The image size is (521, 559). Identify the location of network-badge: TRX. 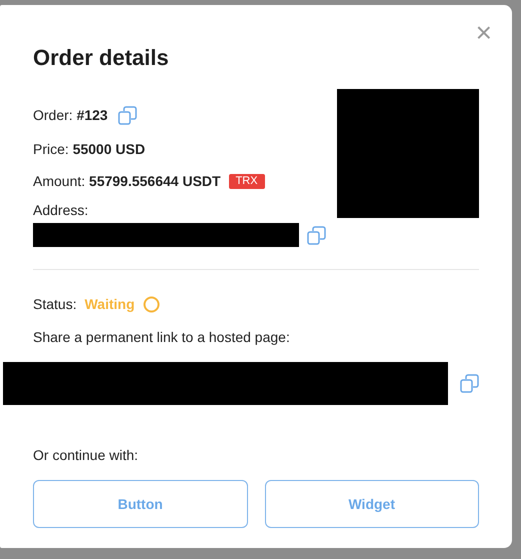
(246, 181).